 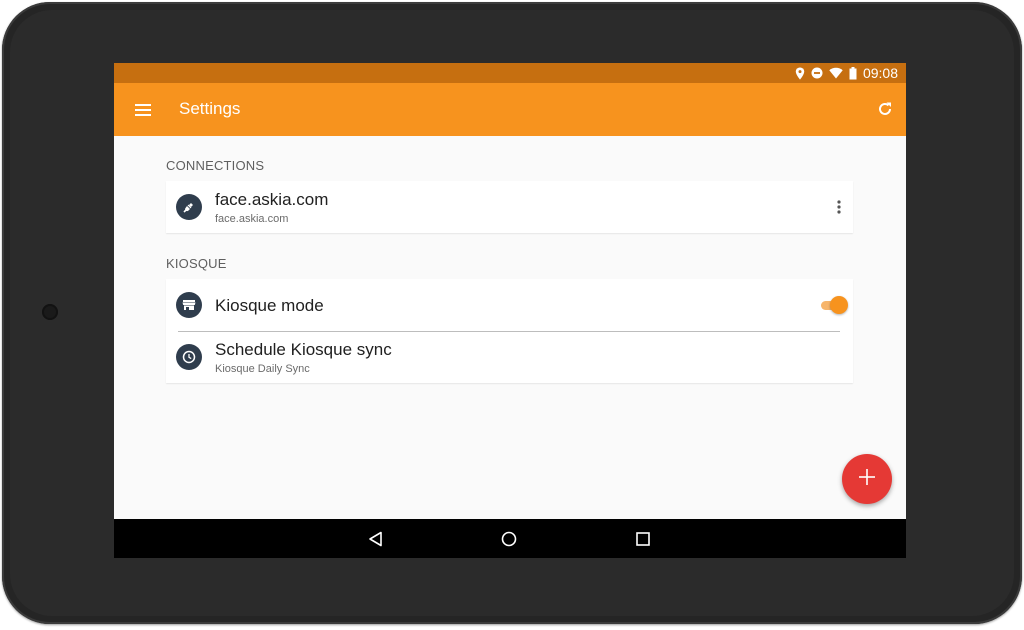 What do you see at coordinates (189, 305) in the screenshot?
I see `store-icon` at bounding box center [189, 305].